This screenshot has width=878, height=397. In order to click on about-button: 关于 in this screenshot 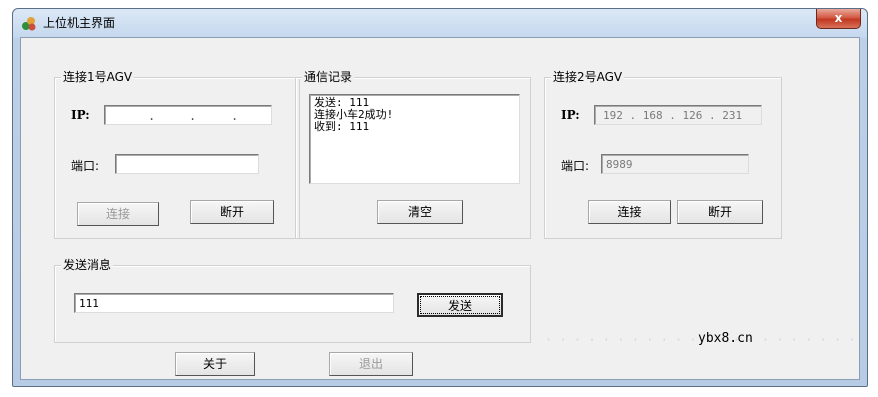, I will do `click(215, 364)`.